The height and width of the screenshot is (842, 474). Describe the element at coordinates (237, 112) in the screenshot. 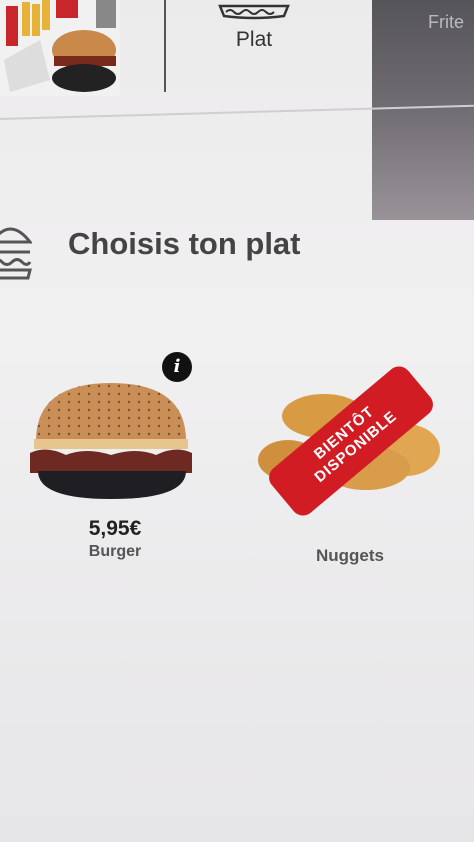

I see `header-divider` at that location.